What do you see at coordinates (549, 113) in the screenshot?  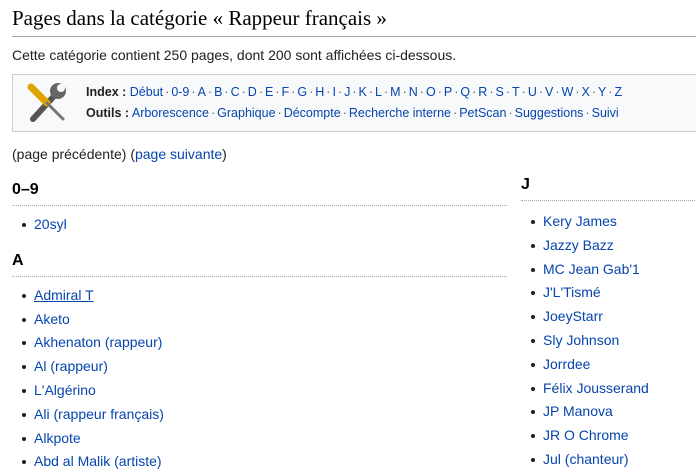 I see `tools-link: Suggestions` at bounding box center [549, 113].